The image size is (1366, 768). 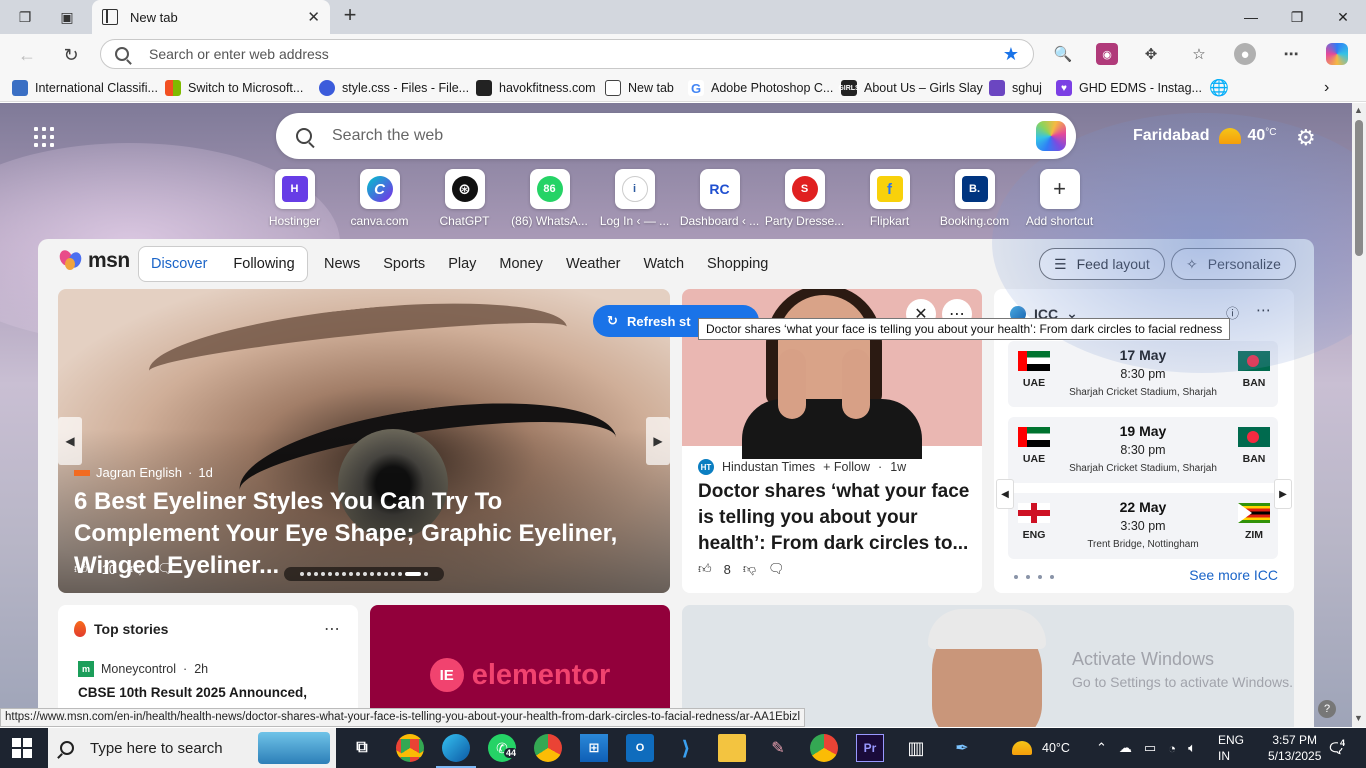 I want to click on tab-following: Following, so click(x=263, y=264).